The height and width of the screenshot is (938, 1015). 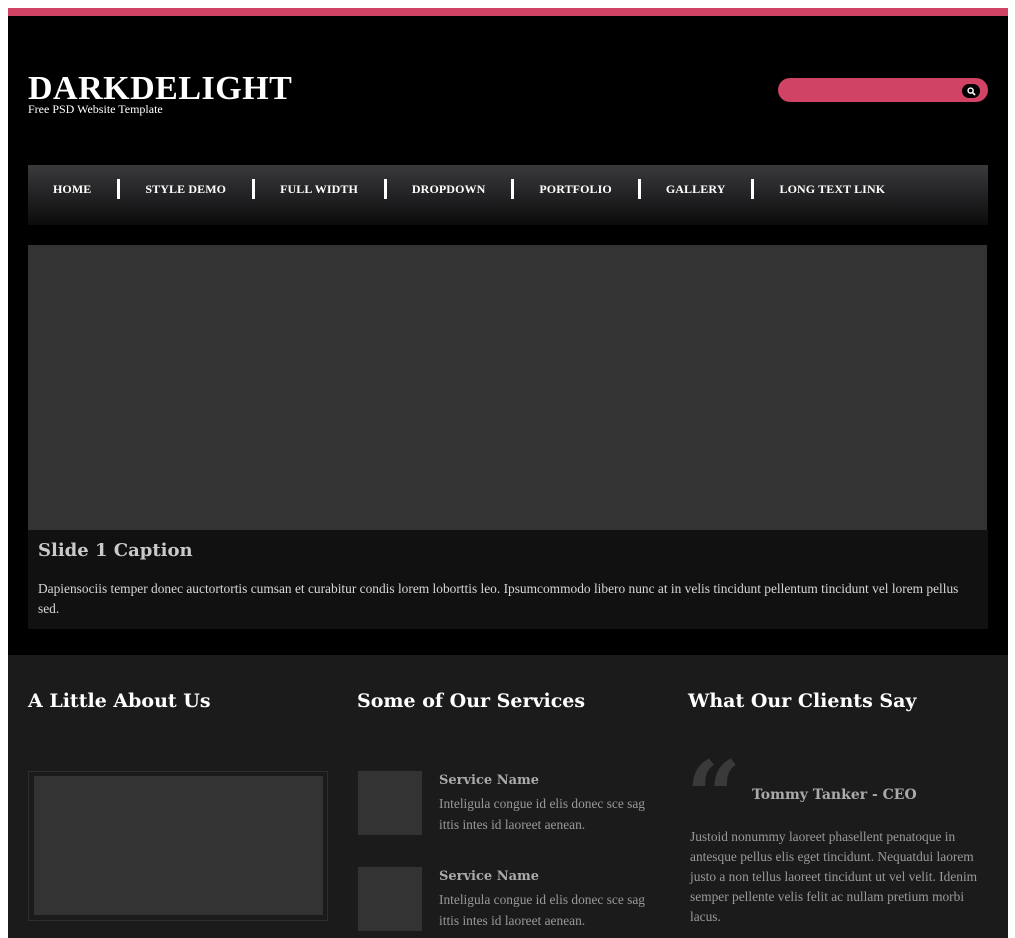 I want to click on about-image-frame, so click(x=178, y=846).